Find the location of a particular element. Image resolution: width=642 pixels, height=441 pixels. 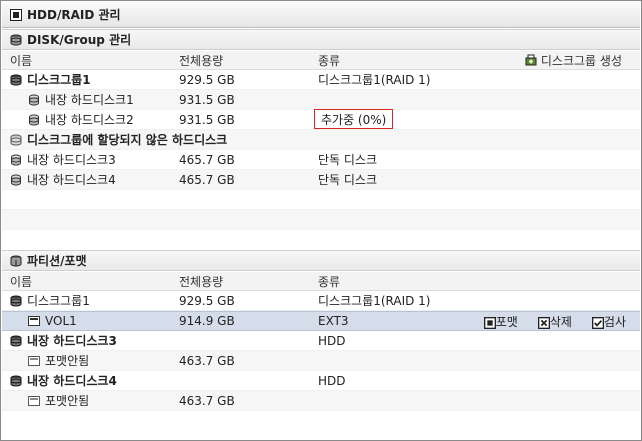

check-button: 검사 is located at coordinates (608, 321).